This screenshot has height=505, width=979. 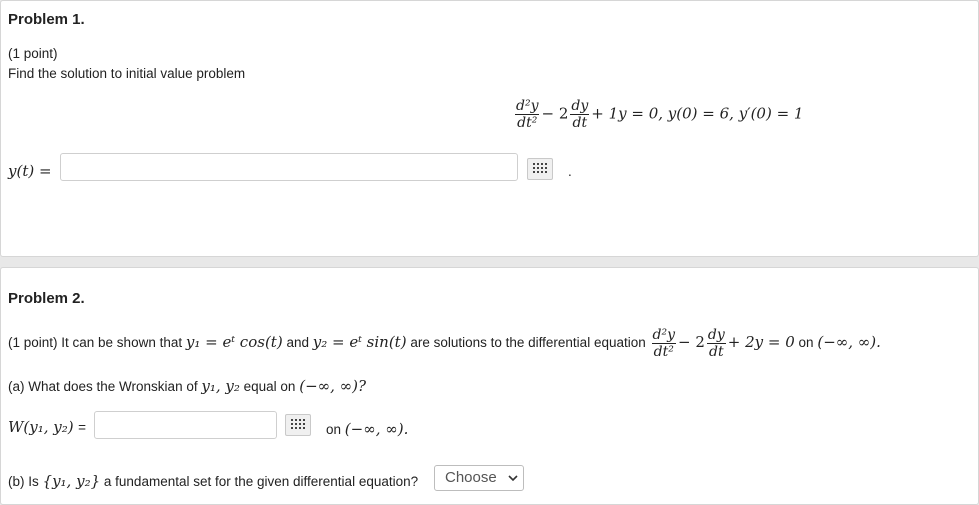 What do you see at coordinates (46, 298) in the screenshot?
I see `problem-2-title: Problem 2.` at bounding box center [46, 298].